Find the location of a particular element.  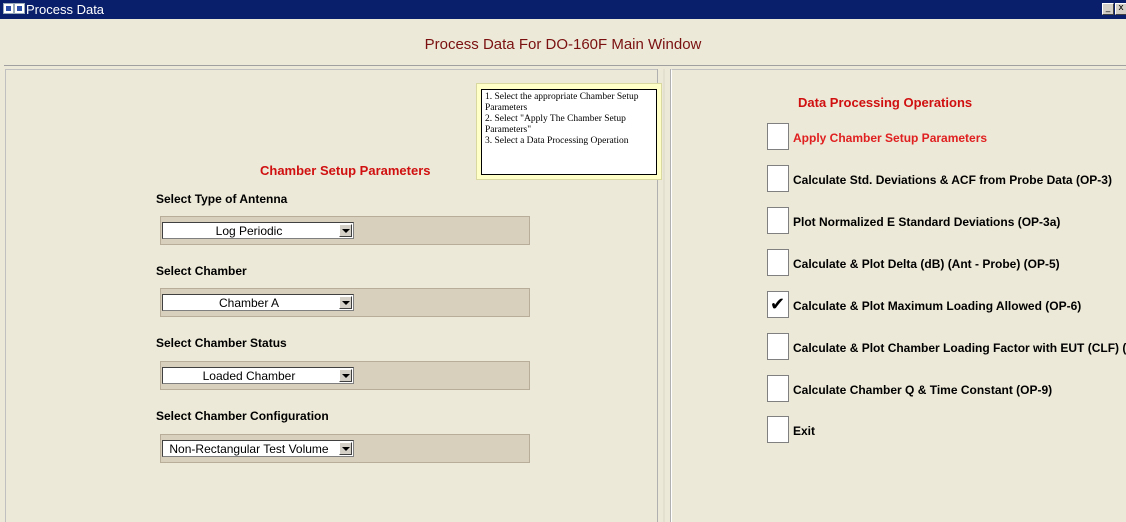

chamber-setup-title: Chamber Setup Parameters is located at coordinates (345, 170).